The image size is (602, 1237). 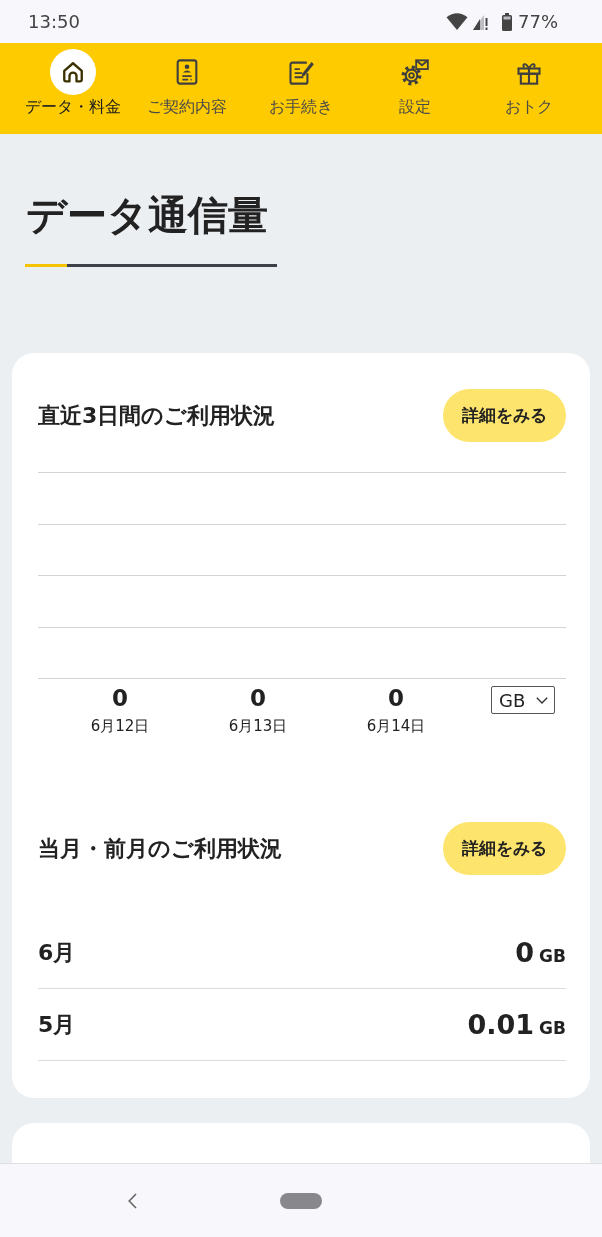 What do you see at coordinates (501, 1024) in the screenshot?
I see `usage-value: 0.01` at bounding box center [501, 1024].